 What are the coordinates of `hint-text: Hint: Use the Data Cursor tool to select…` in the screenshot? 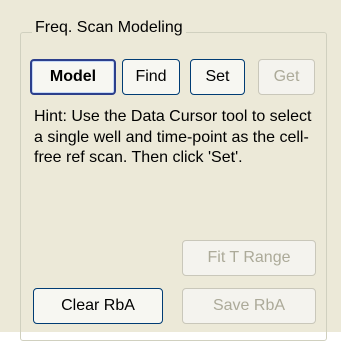 It's located at (173, 137).